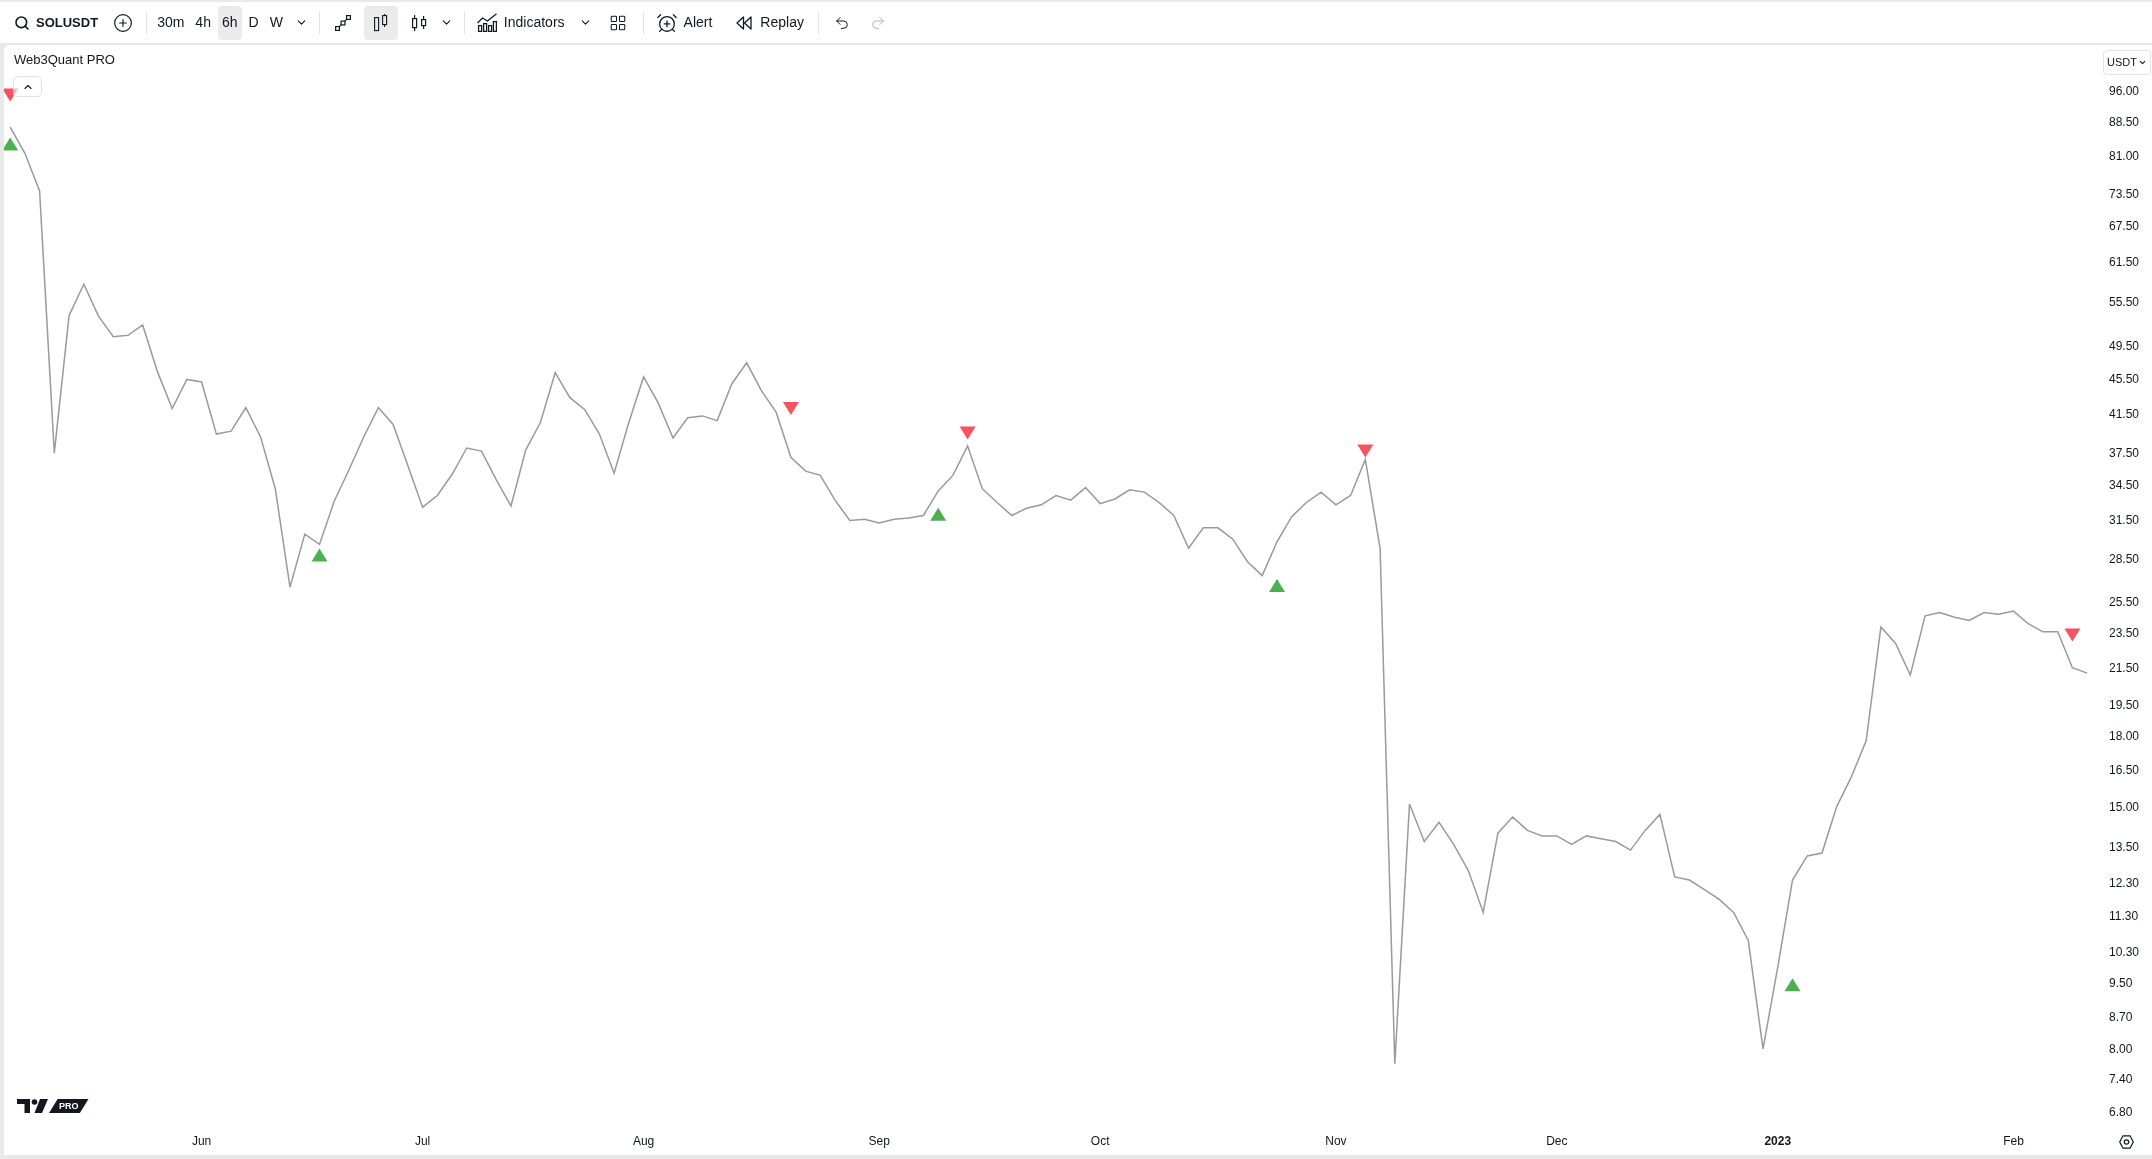 This screenshot has width=2152, height=1159. Describe the element at coordinates (2124, 485) in the screenshot. I see `price-axis-label: 34.50` at that location.